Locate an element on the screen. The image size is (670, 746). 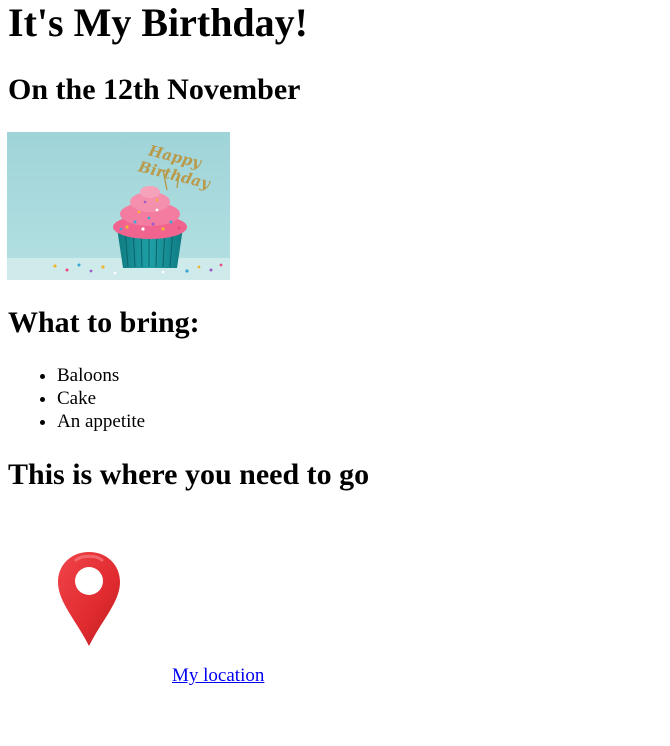
date-heading: On the 12th November is located at coordinates (154, 89).